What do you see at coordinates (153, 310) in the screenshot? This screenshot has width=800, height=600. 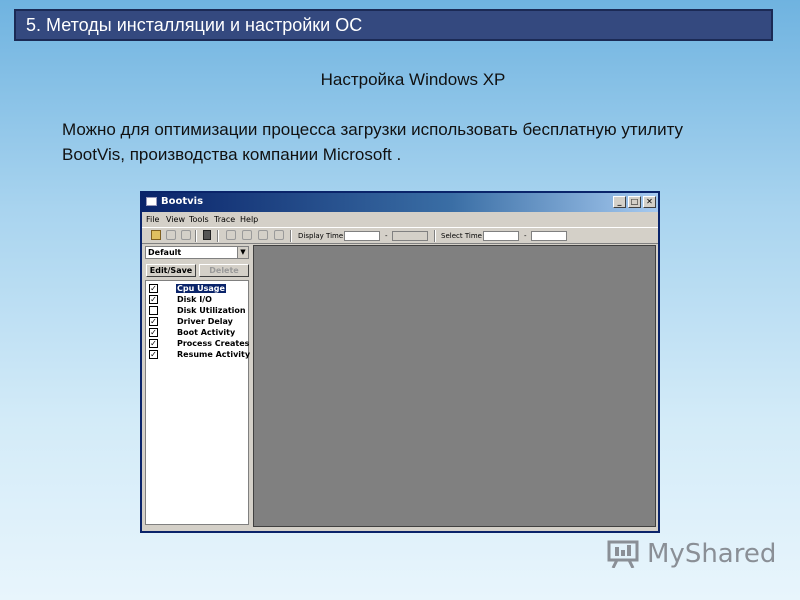 I see `graph-checkbox` at bounding box center [153, 310].